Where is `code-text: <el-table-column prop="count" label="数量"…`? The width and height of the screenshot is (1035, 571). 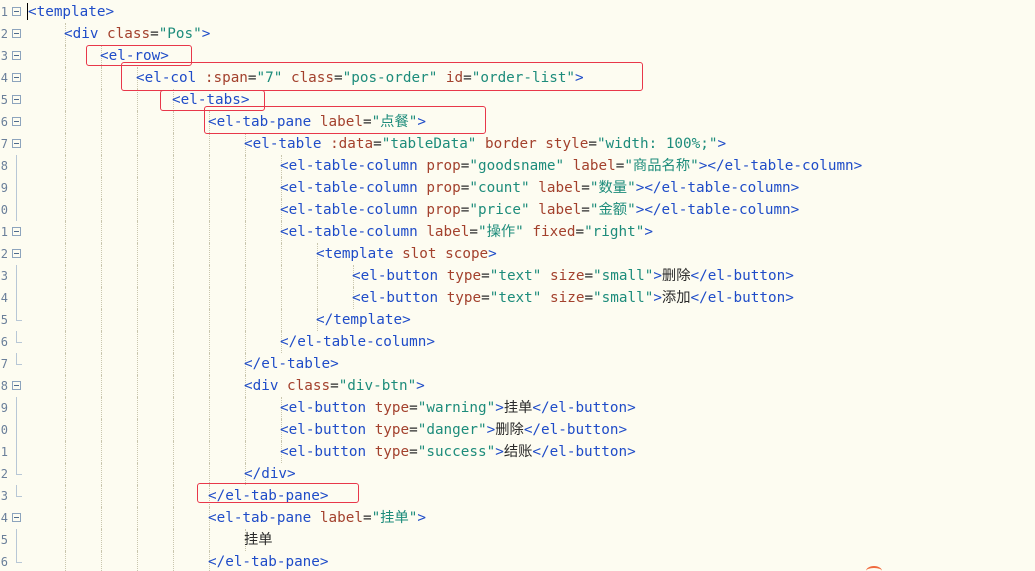 code-text: <el-table-column prop="count" label="数量"… is located at coordinates (539, 188).